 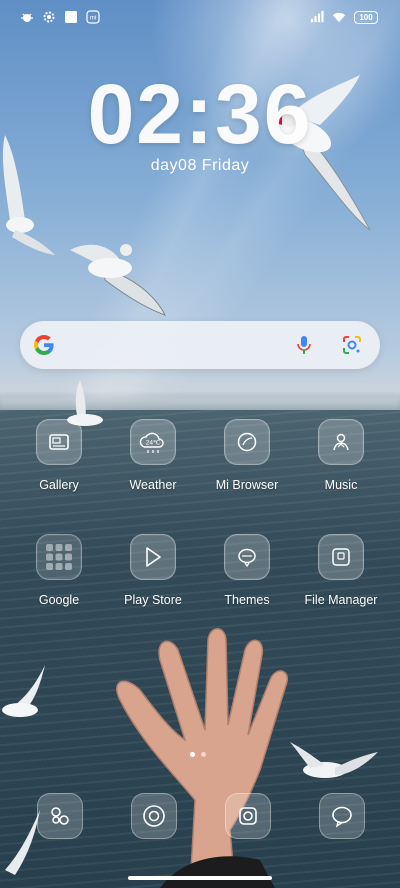 I want to click on app-music: Music, so click(x=341, y=455).